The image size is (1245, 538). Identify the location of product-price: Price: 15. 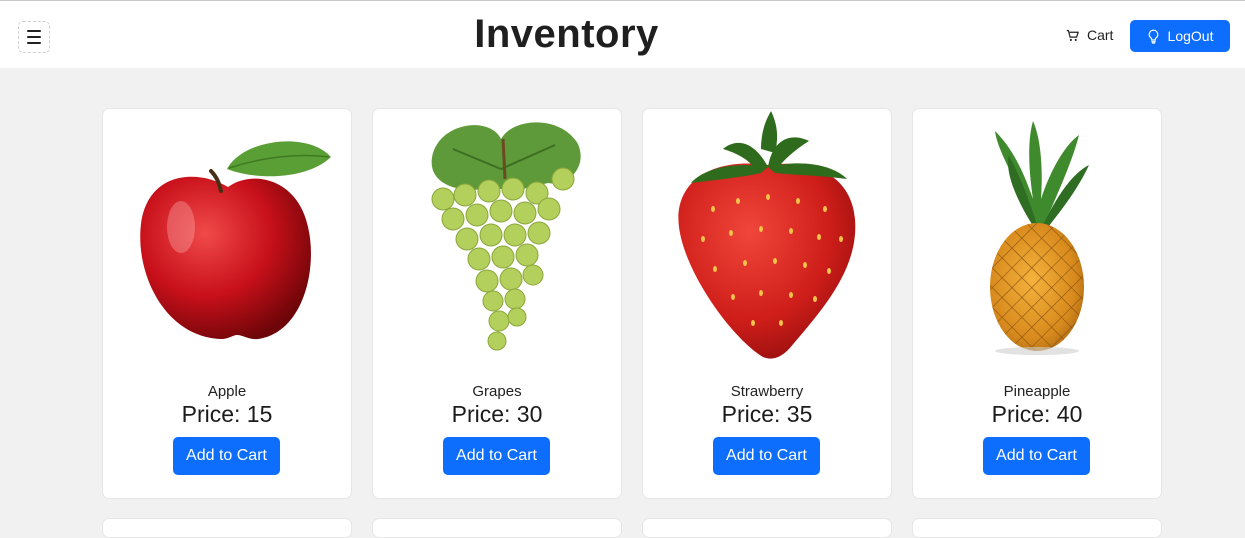
(227, 414).